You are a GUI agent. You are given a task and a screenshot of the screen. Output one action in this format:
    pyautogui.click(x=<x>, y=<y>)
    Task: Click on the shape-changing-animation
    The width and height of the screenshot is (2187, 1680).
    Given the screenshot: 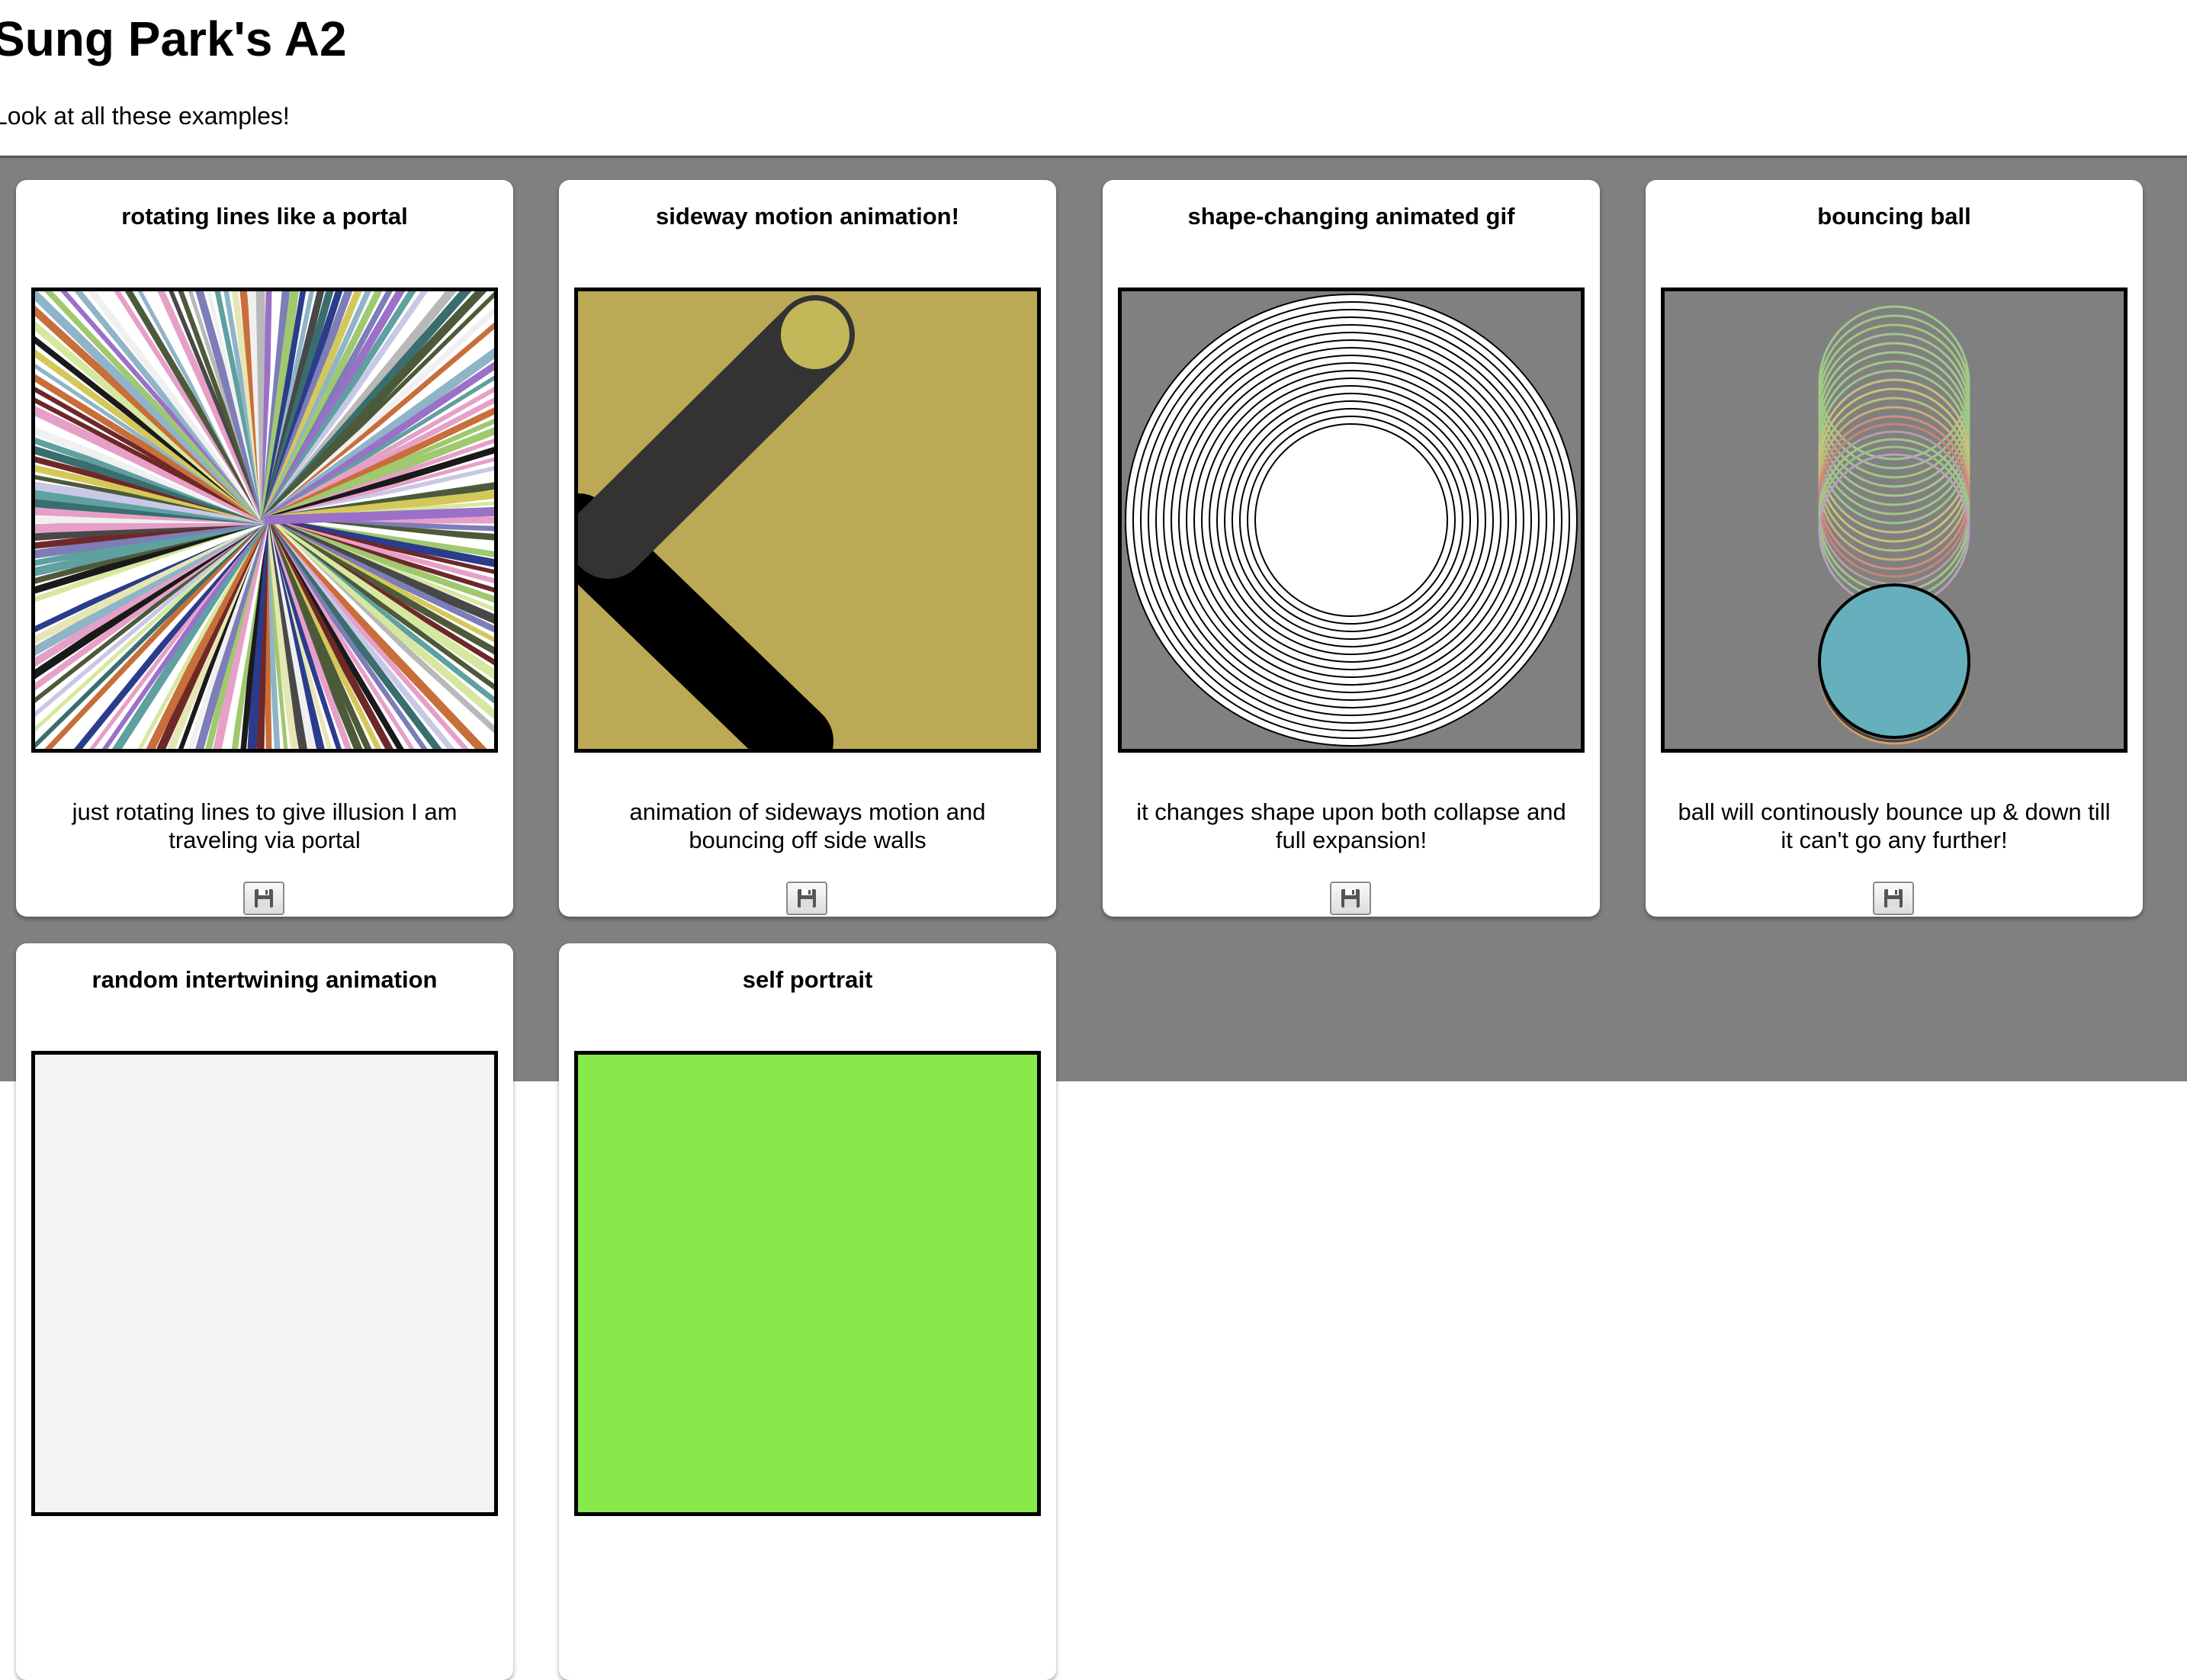 What is the action you would take?
    pyautogui.click(x=1351, y=520)
    